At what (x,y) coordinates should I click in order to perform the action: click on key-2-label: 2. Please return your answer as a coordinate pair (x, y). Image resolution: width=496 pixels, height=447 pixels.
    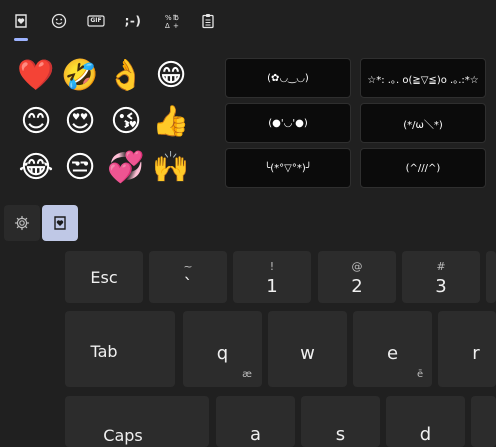
    Looking at the image, I should click on (357, 286).